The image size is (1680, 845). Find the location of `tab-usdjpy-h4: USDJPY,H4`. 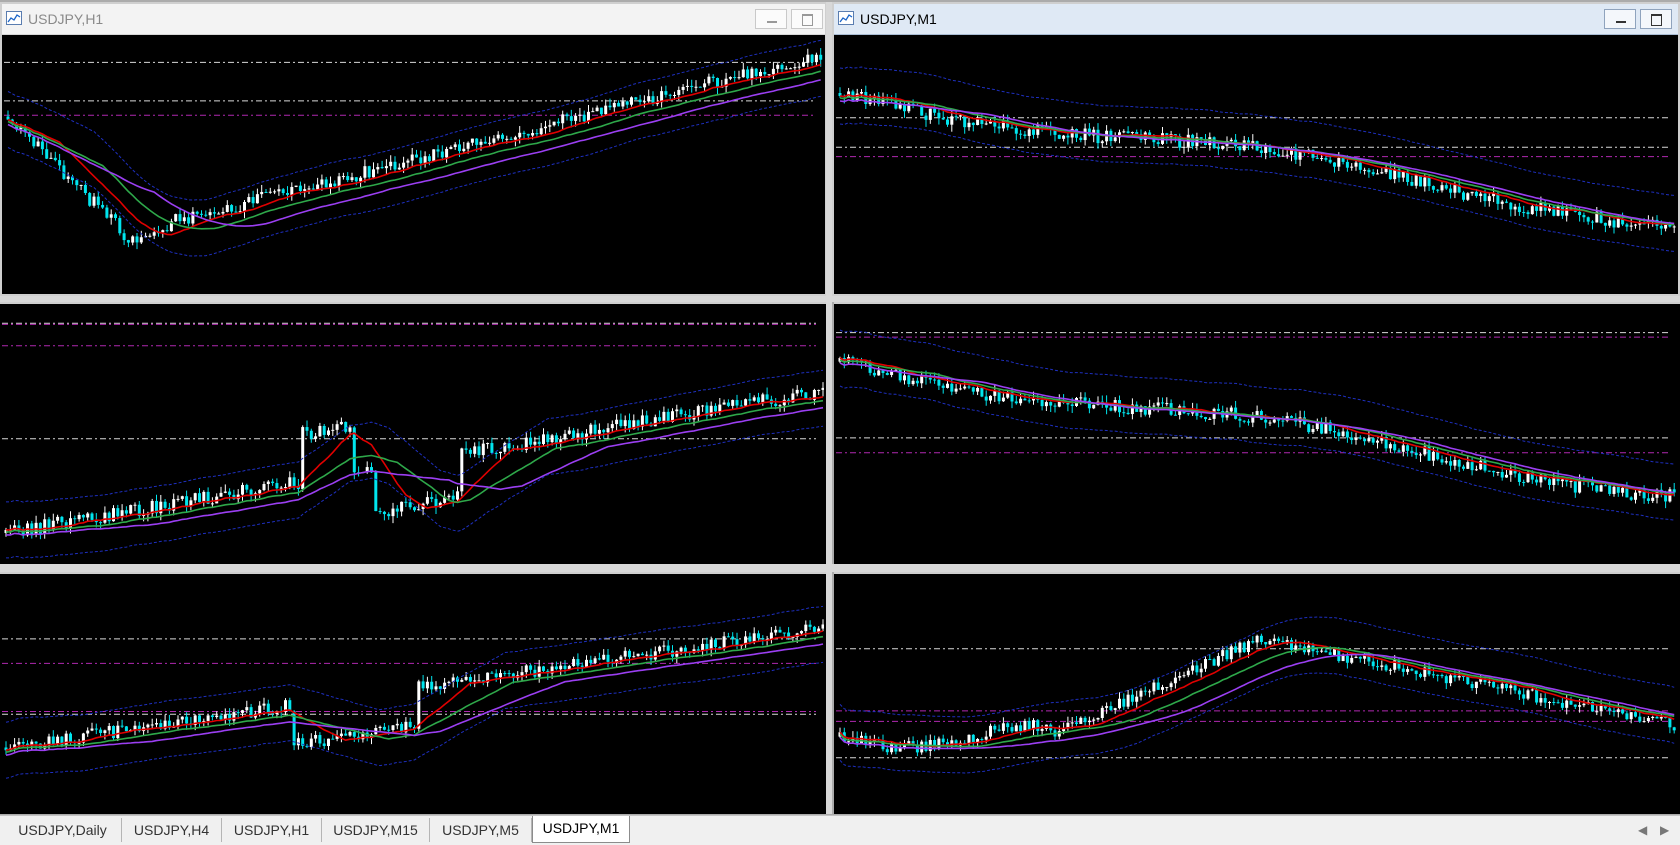

tab-usdjpy-h4: USDJPY,H4 is located at coordinates (172, 830).